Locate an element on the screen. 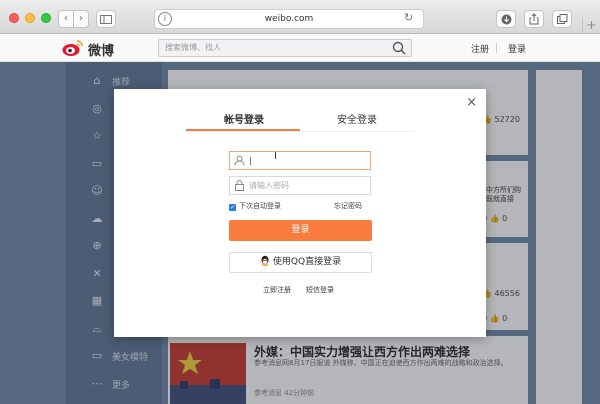  sidebar-toggle-button is located at coordinates (106, 19).